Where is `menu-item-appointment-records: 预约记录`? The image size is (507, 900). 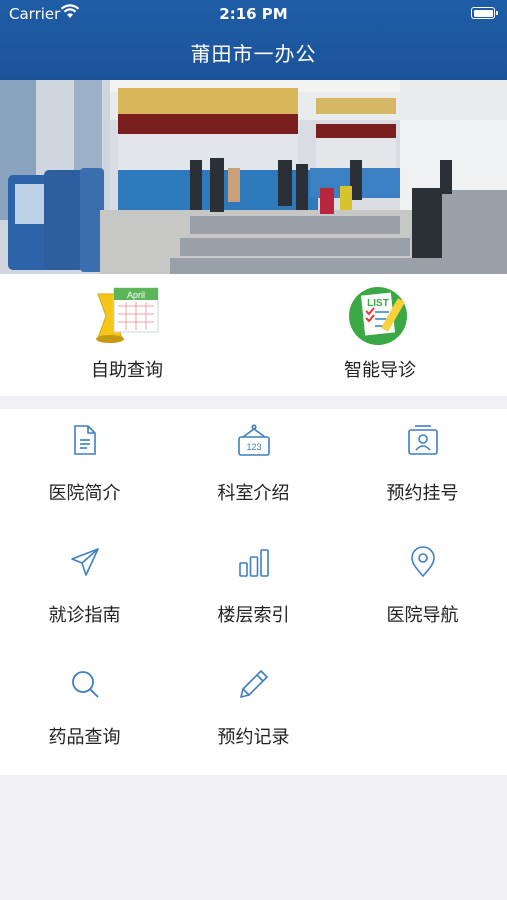
menu-item-appointment-records: 预约记录 is located at coordinates (253, 714).